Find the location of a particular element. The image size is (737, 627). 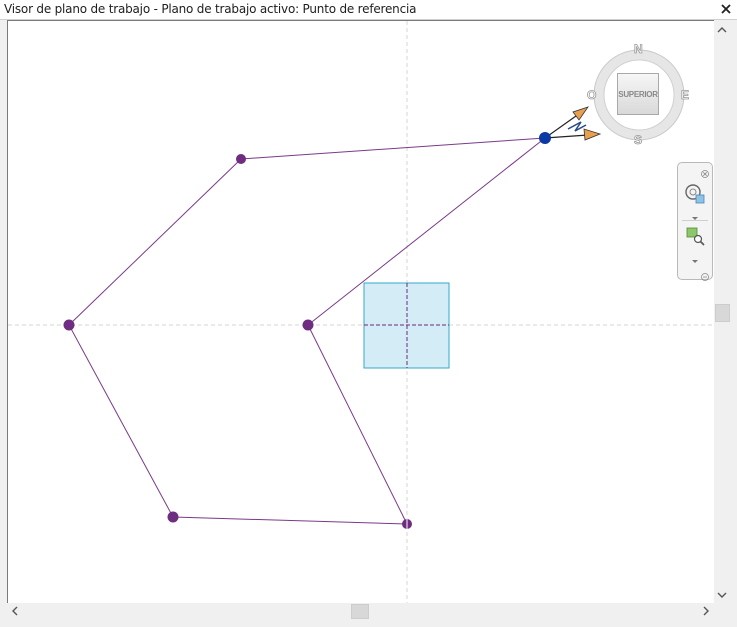

nav-bar-close-button is located at coordinates (705, 171).